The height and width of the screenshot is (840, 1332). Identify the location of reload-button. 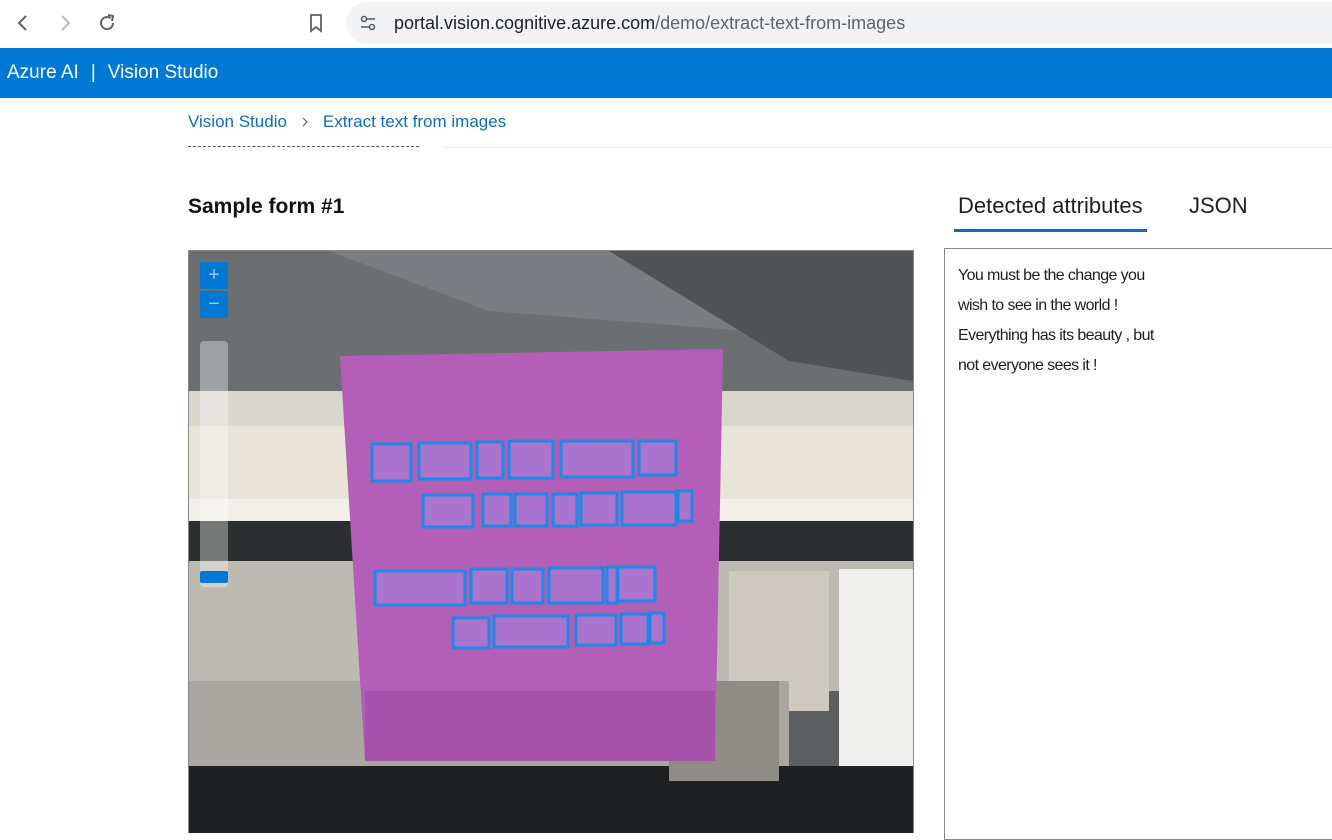
(107, 23).